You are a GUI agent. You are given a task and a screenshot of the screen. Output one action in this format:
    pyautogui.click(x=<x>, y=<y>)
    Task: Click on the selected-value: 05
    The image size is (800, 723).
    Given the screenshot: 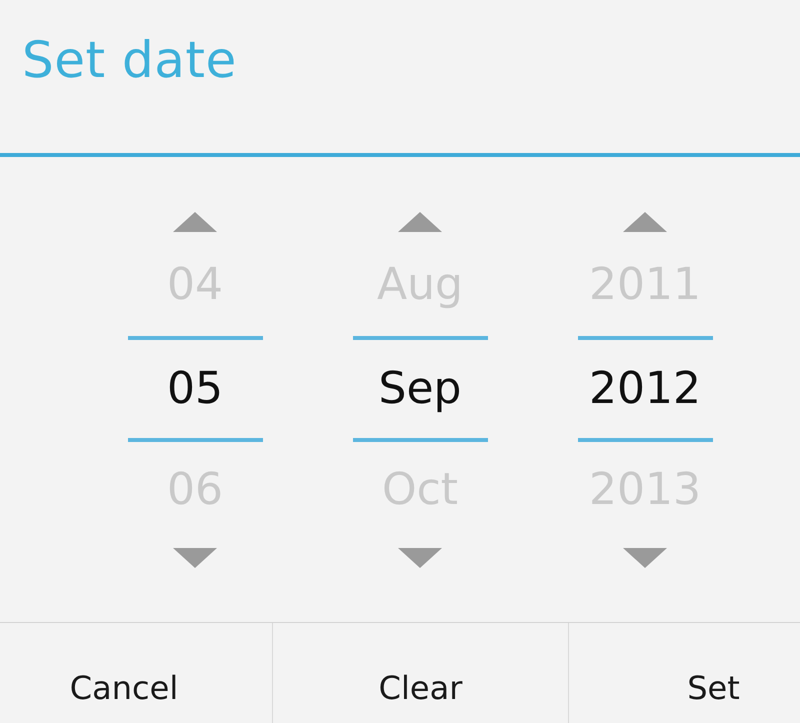 What is the action you would take?
    pyautogui.click(x=195, y=389)
    